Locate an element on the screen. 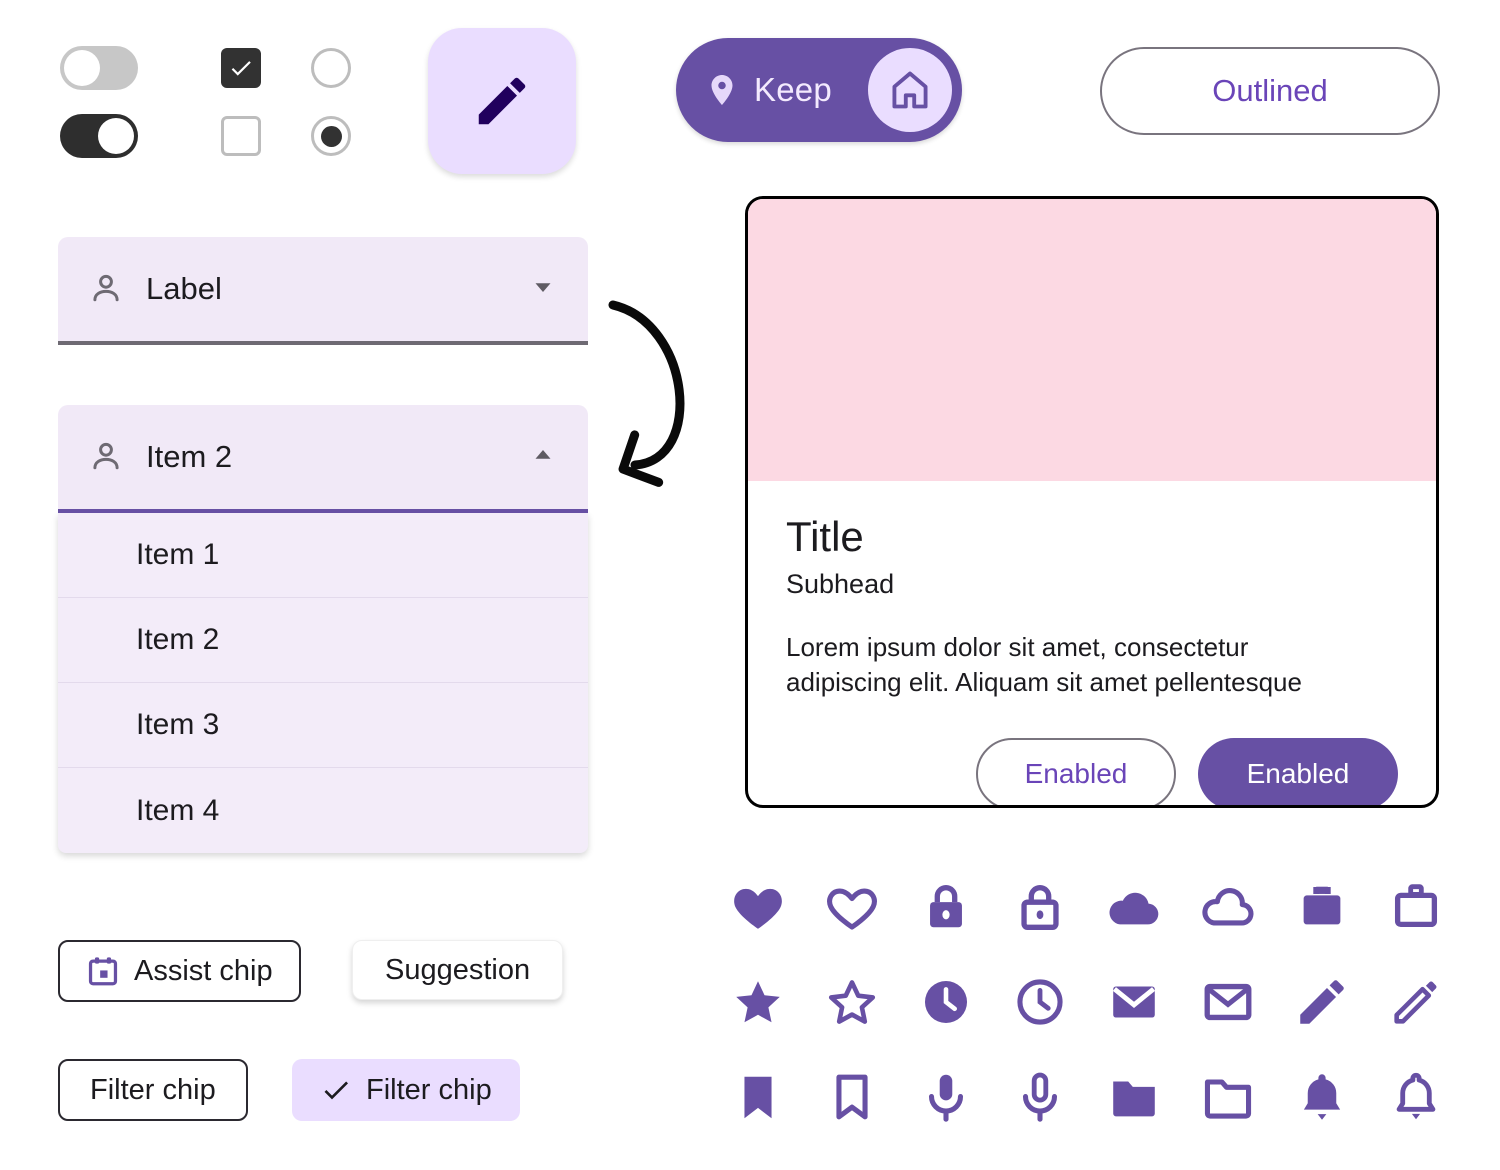 The height and width of the screenshot is (1170, 1500). dropdown-expanded-field: Item 2 is located at coordinates (323, 459).